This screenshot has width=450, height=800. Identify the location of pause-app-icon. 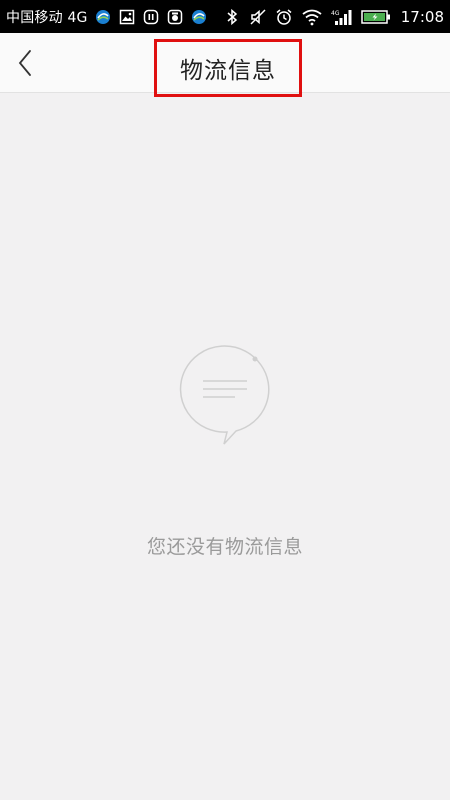
(151, 17).